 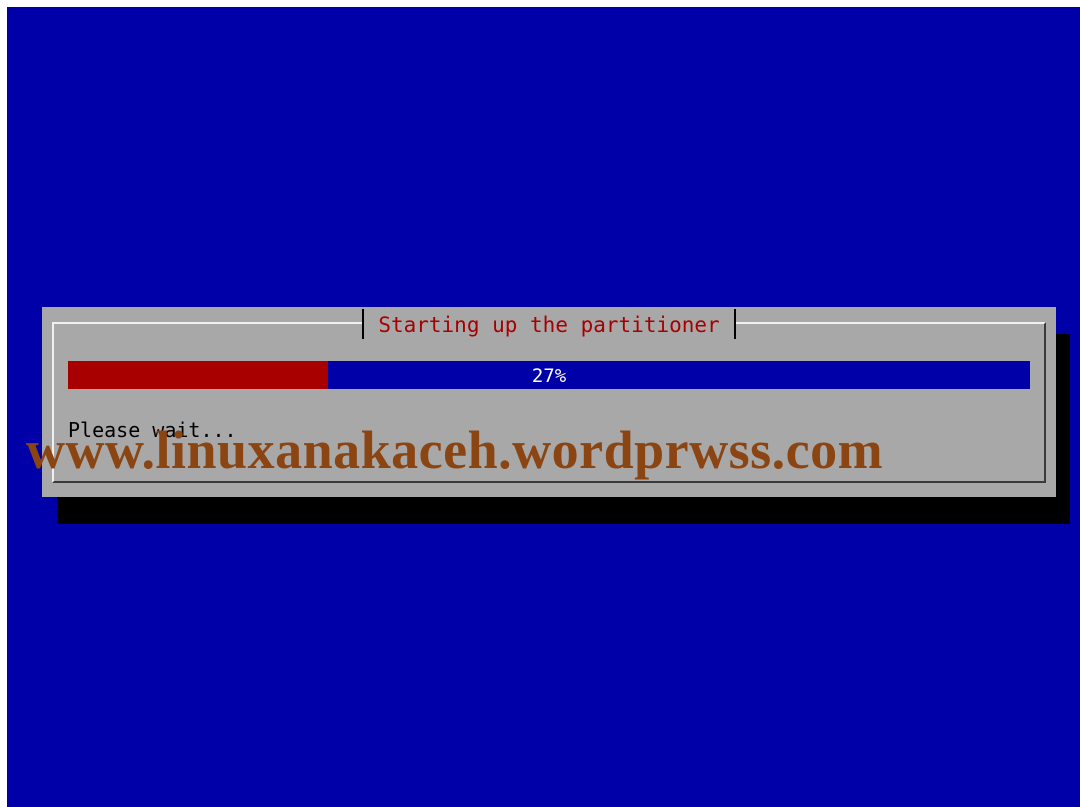 I want to click on dialog-title: Starting up the partitioner, so click(x=549, y=324).